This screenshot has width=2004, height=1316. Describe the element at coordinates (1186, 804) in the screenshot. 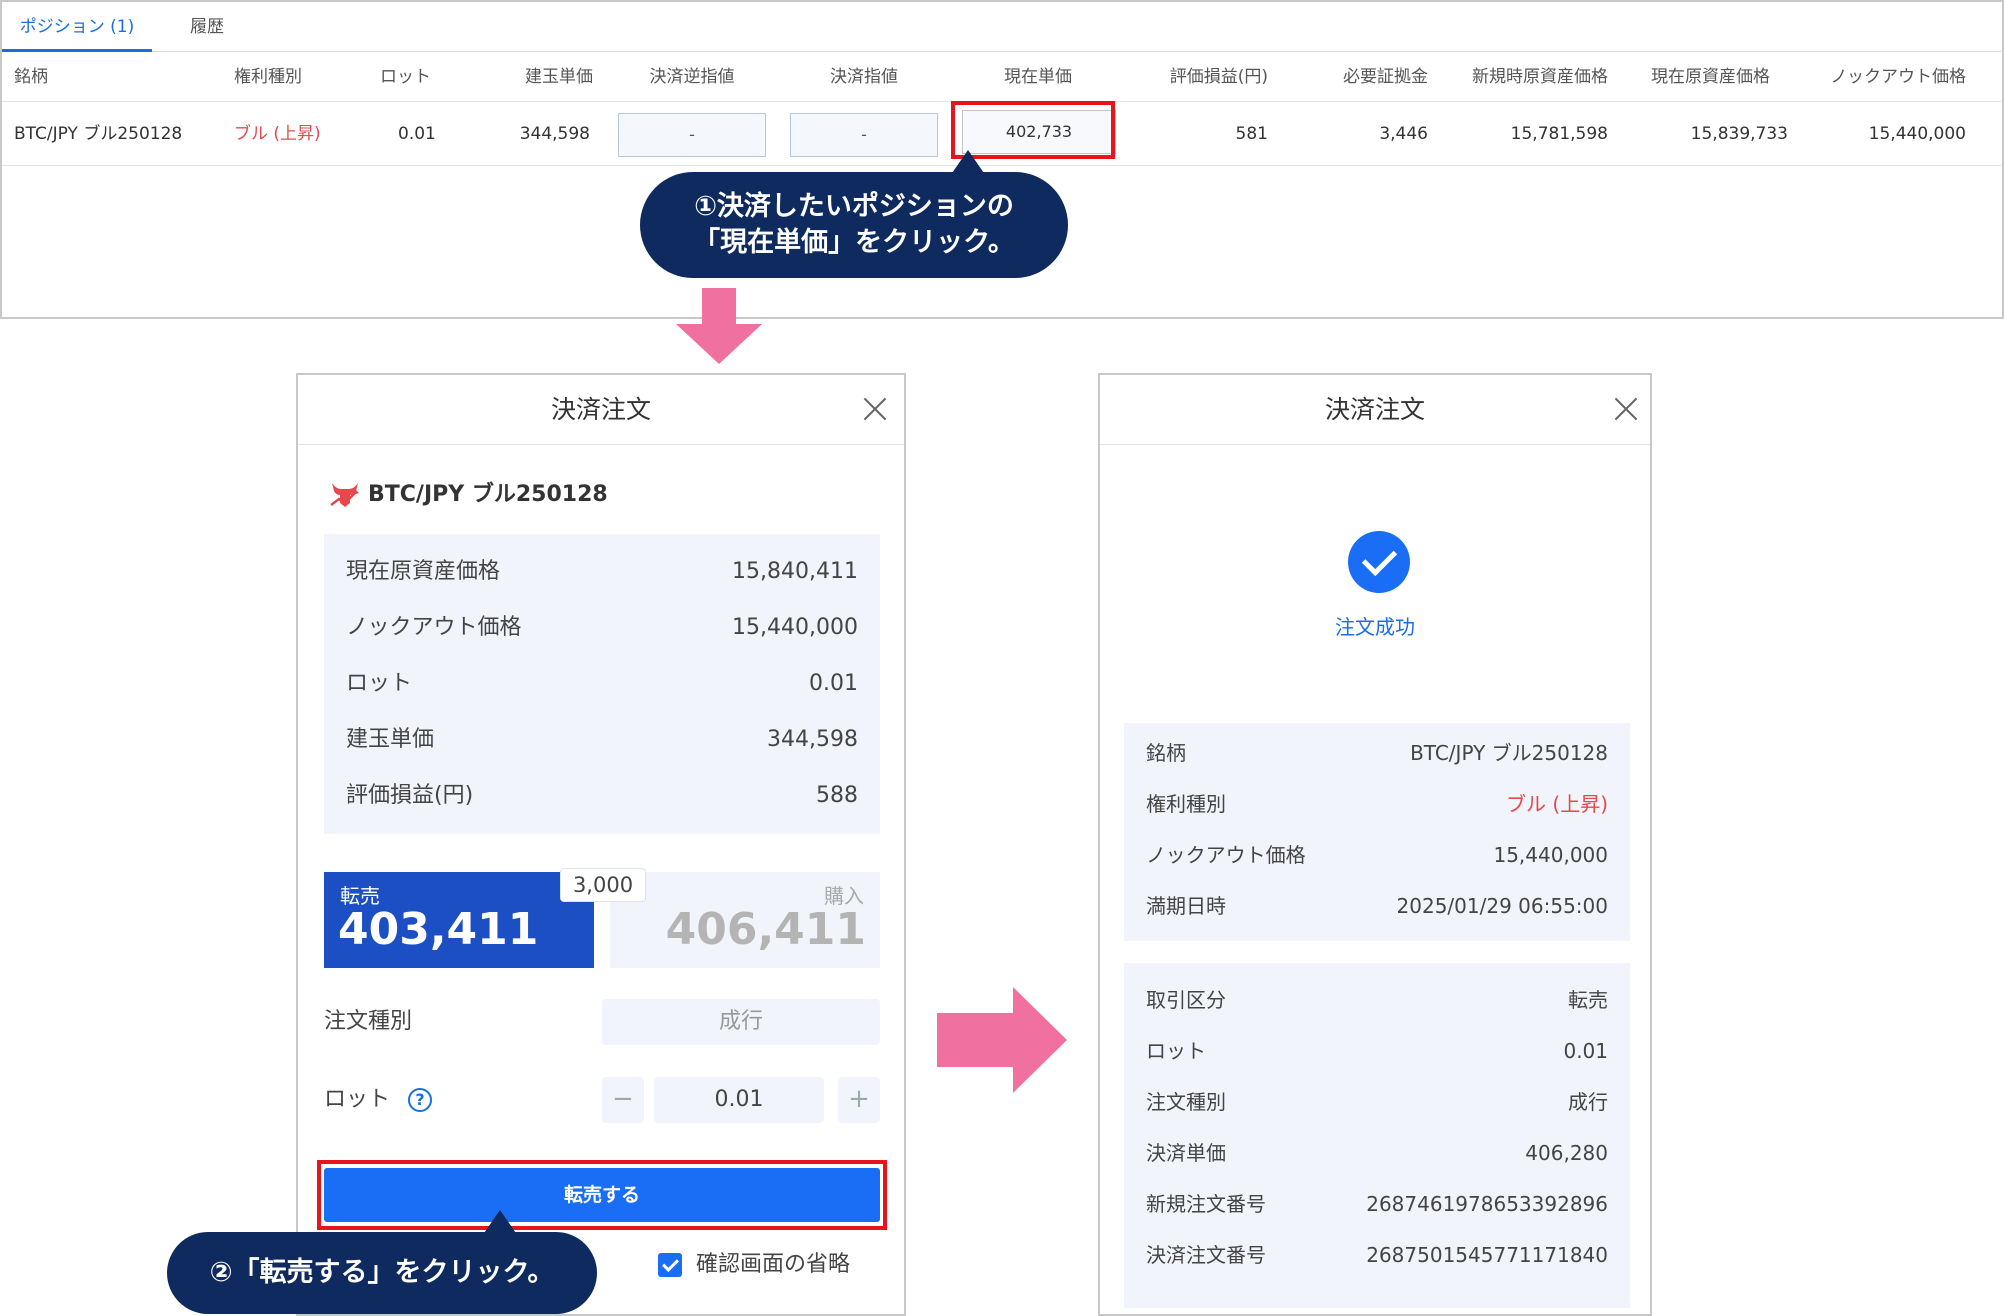

I see `info-label: 権利種別` at that location.